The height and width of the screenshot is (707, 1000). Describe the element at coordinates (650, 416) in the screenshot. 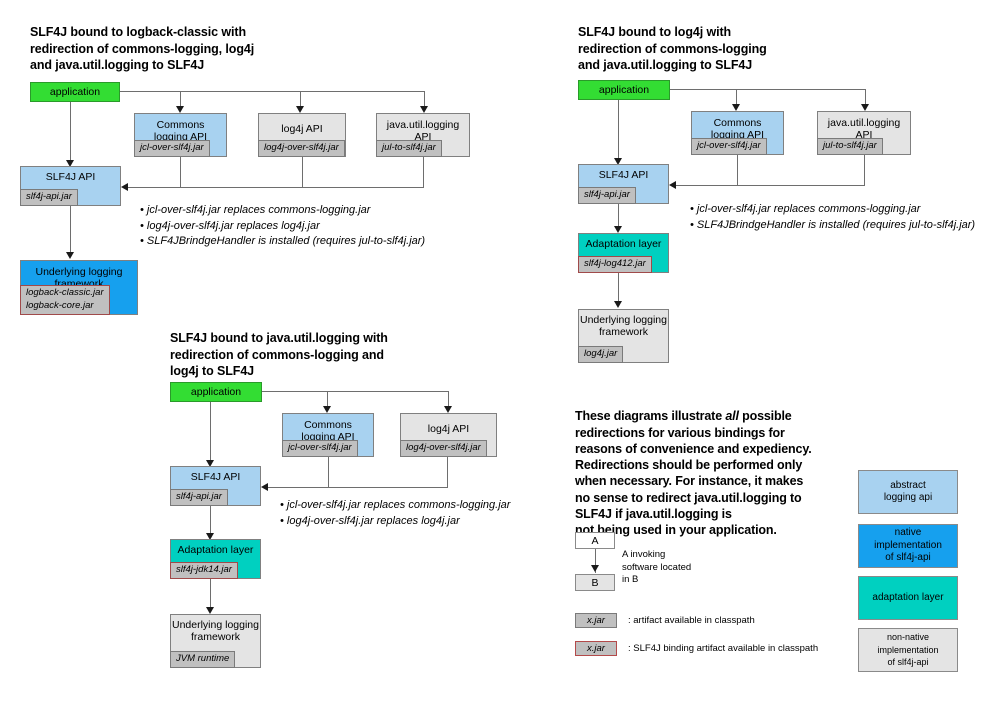

I see `note-text-before: These diagrams illustrate` at that location.